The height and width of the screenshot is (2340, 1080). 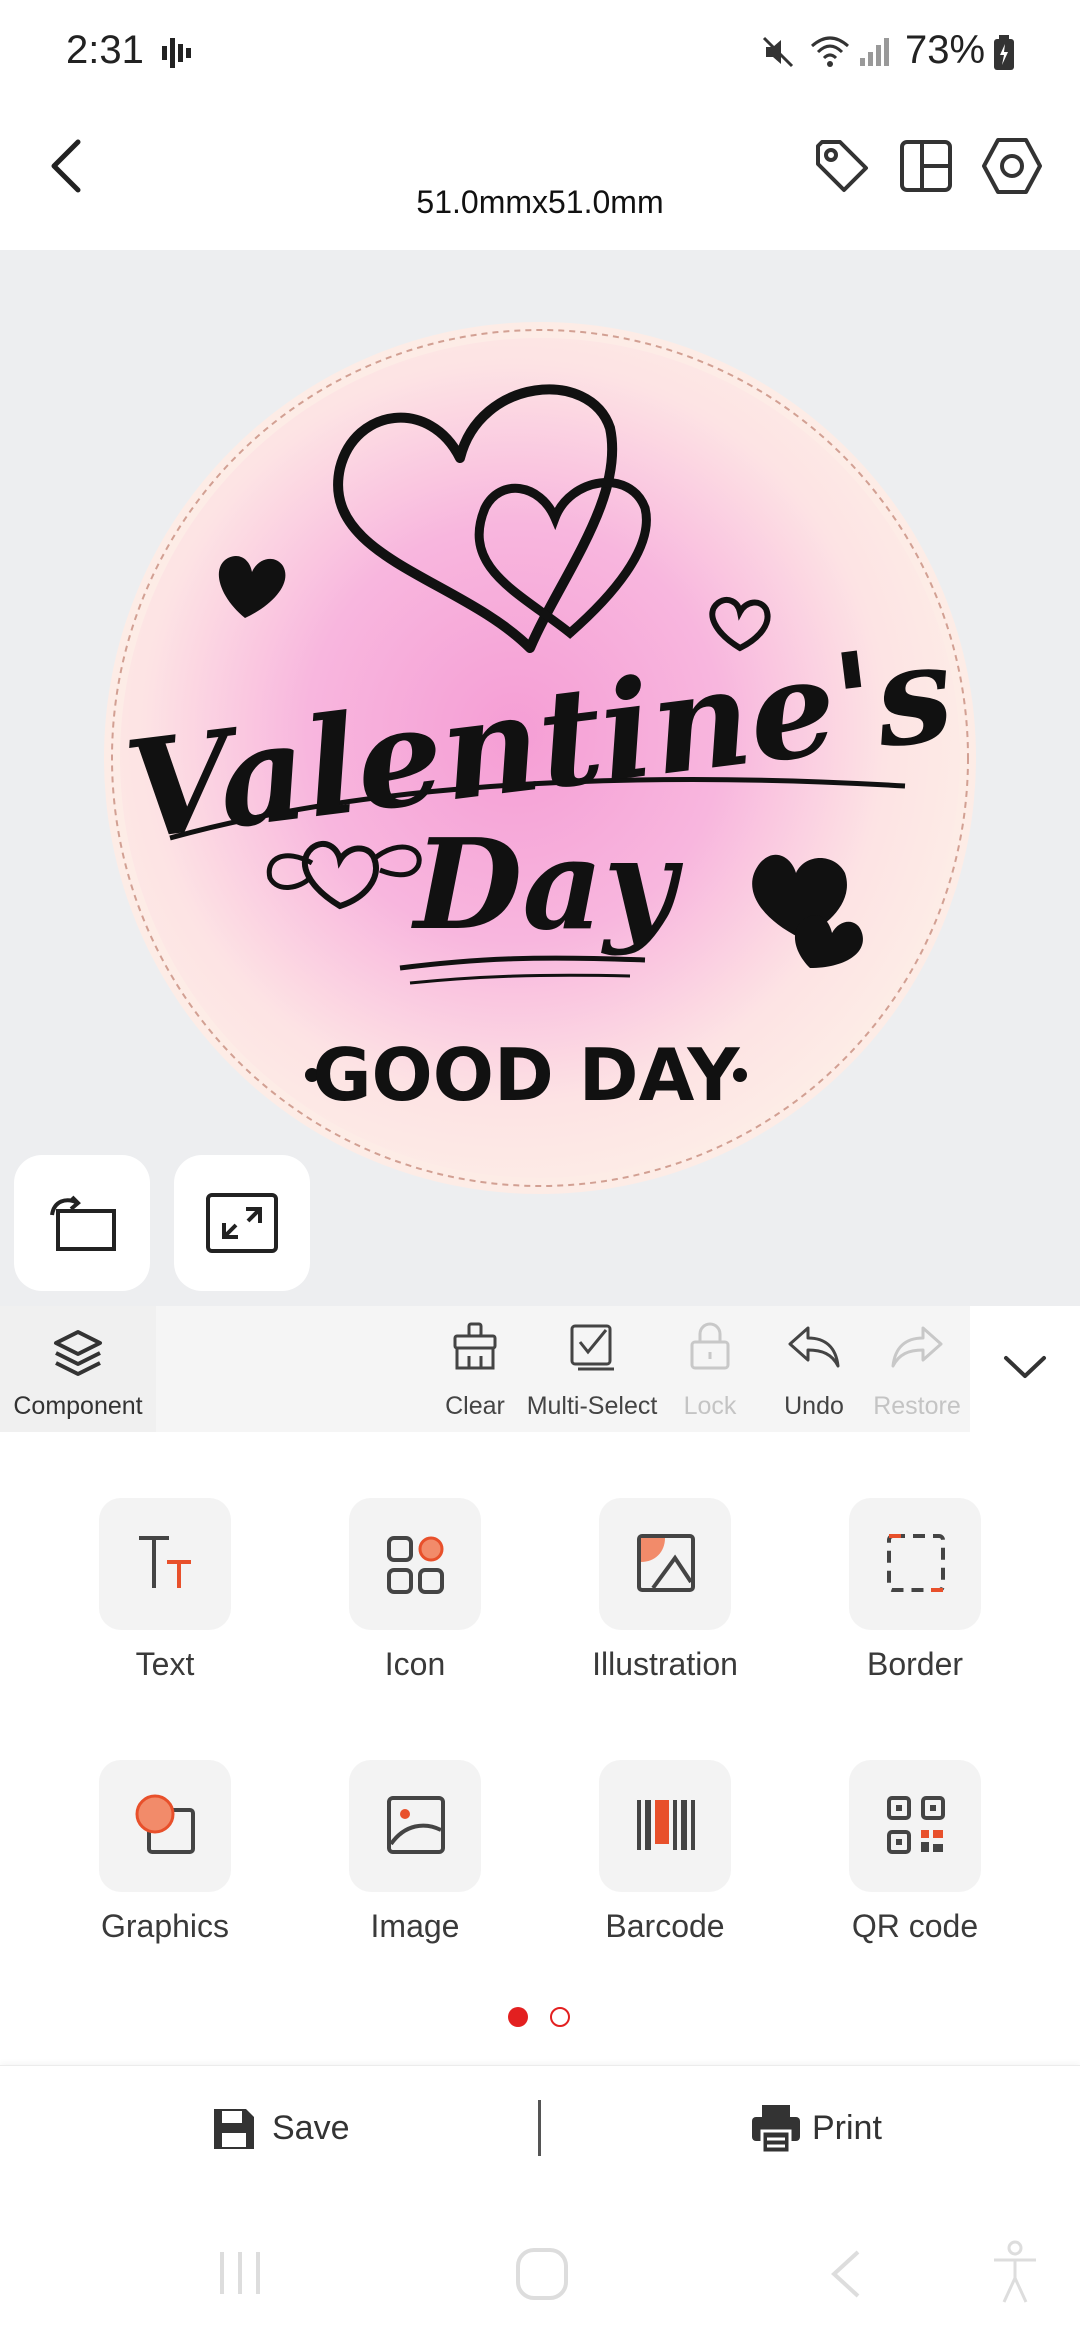 What do you see at coordinates (105, 50) in the screenshot?
I see `status-time: 2:31` at bounding box center [105, 50].